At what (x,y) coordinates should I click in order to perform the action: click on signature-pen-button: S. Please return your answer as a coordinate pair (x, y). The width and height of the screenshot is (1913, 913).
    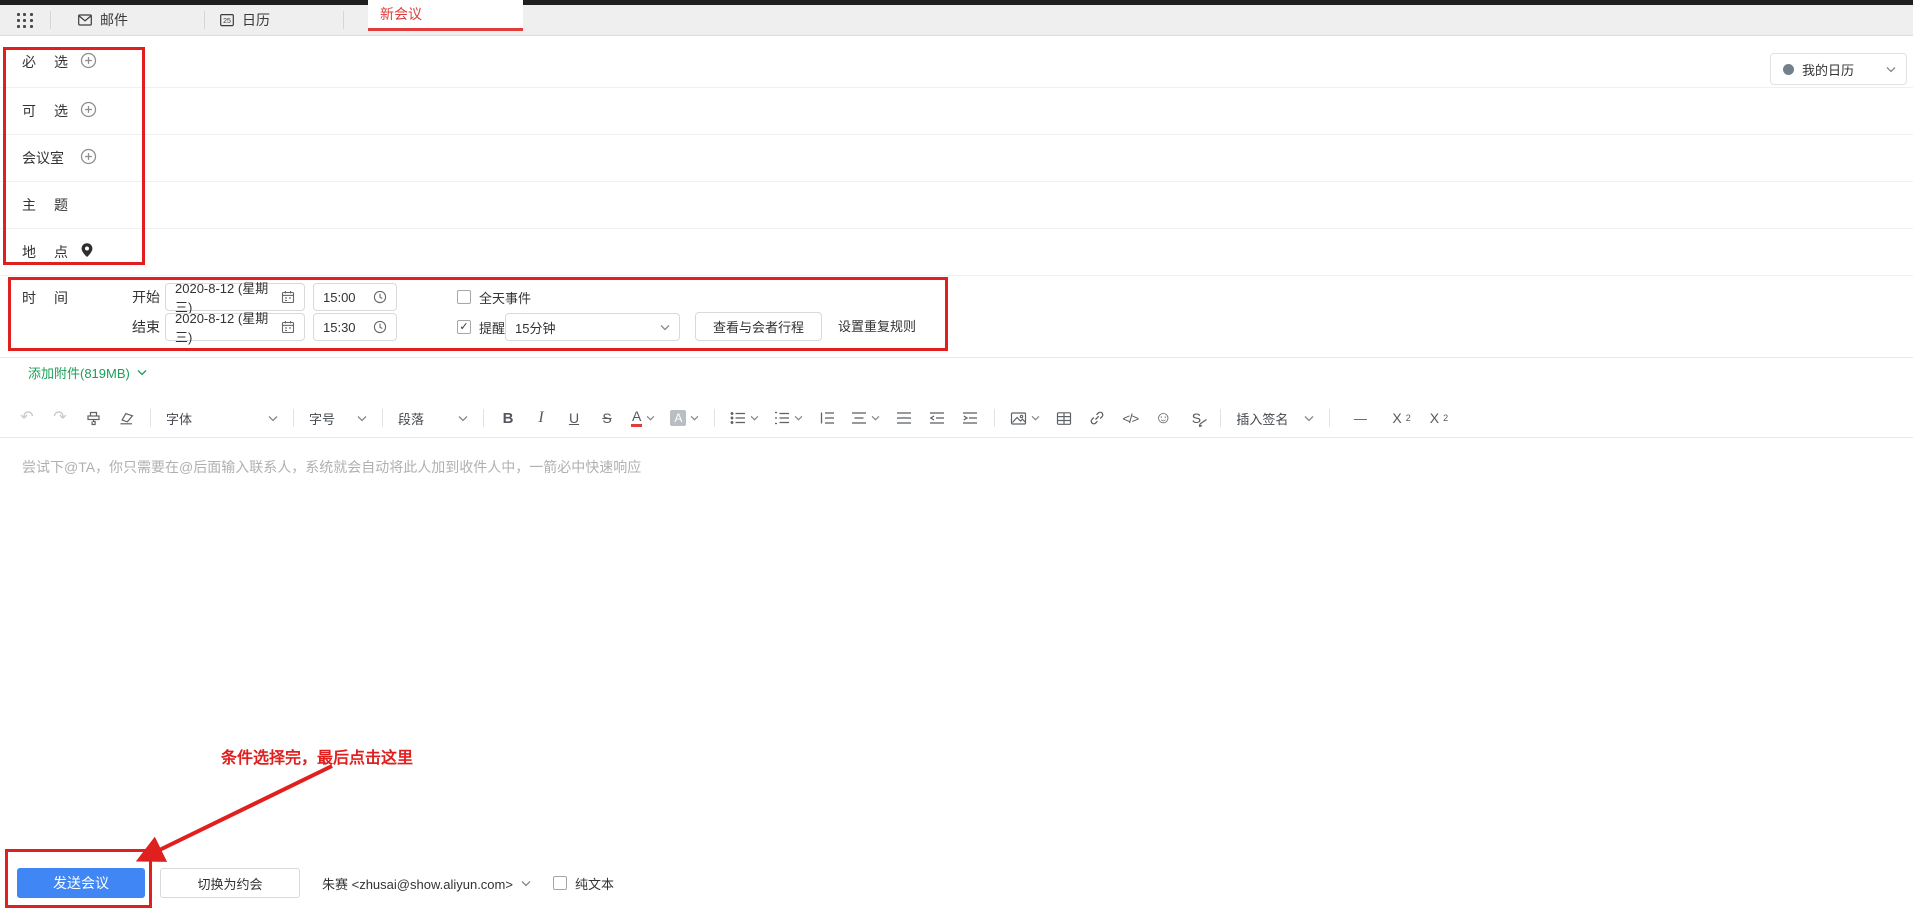
    Looking at the image, I should click on (1197, 418).